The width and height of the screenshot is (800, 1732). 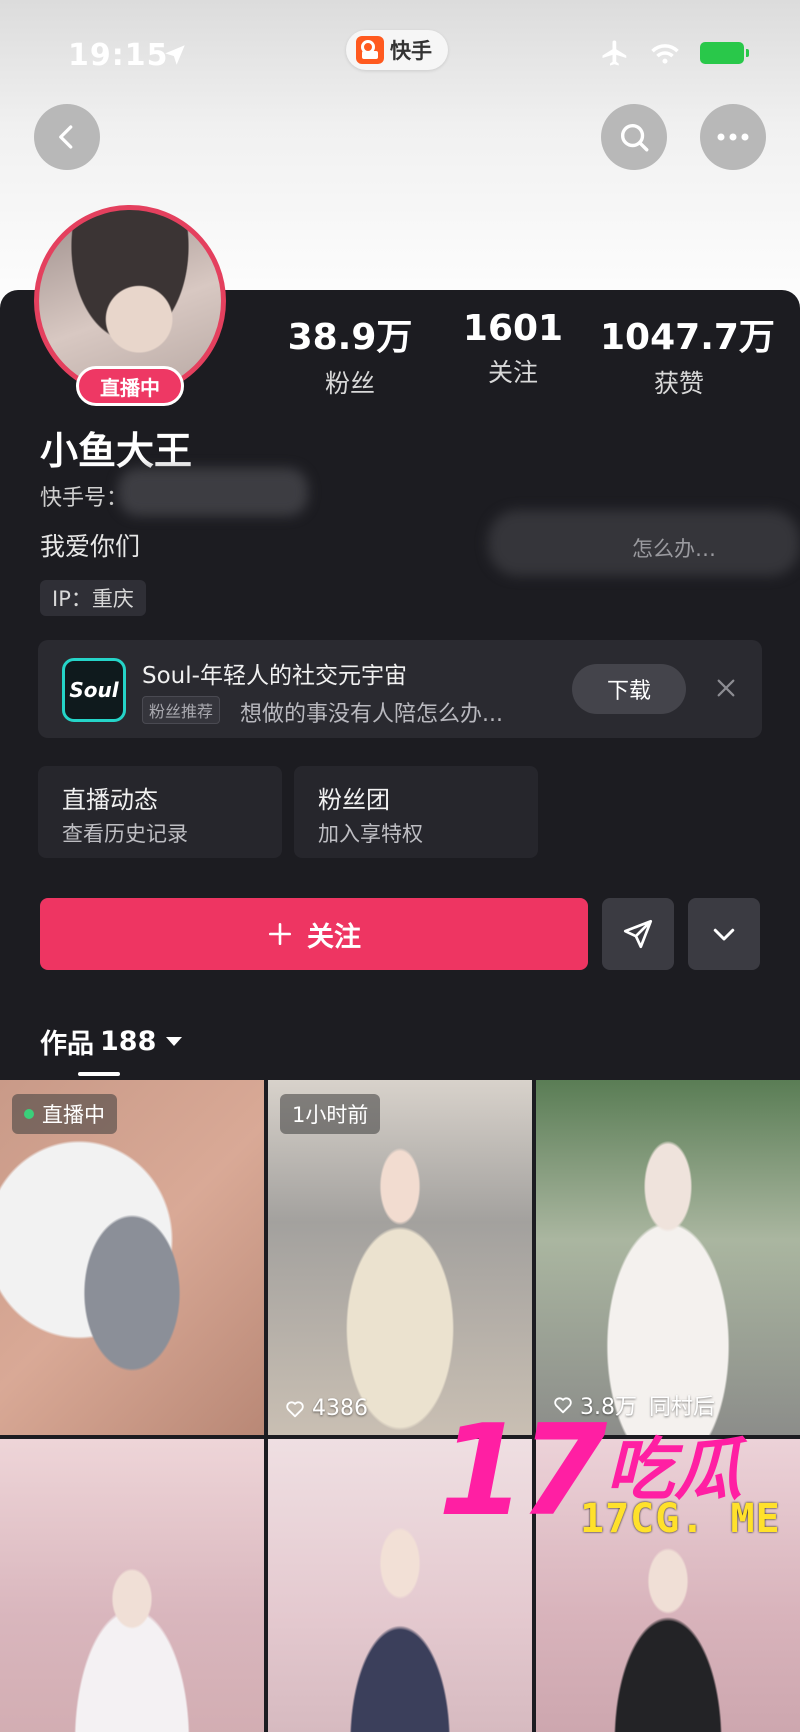 I want to click on tile-badge-text: 直播中, so click(x=73, y=1115).